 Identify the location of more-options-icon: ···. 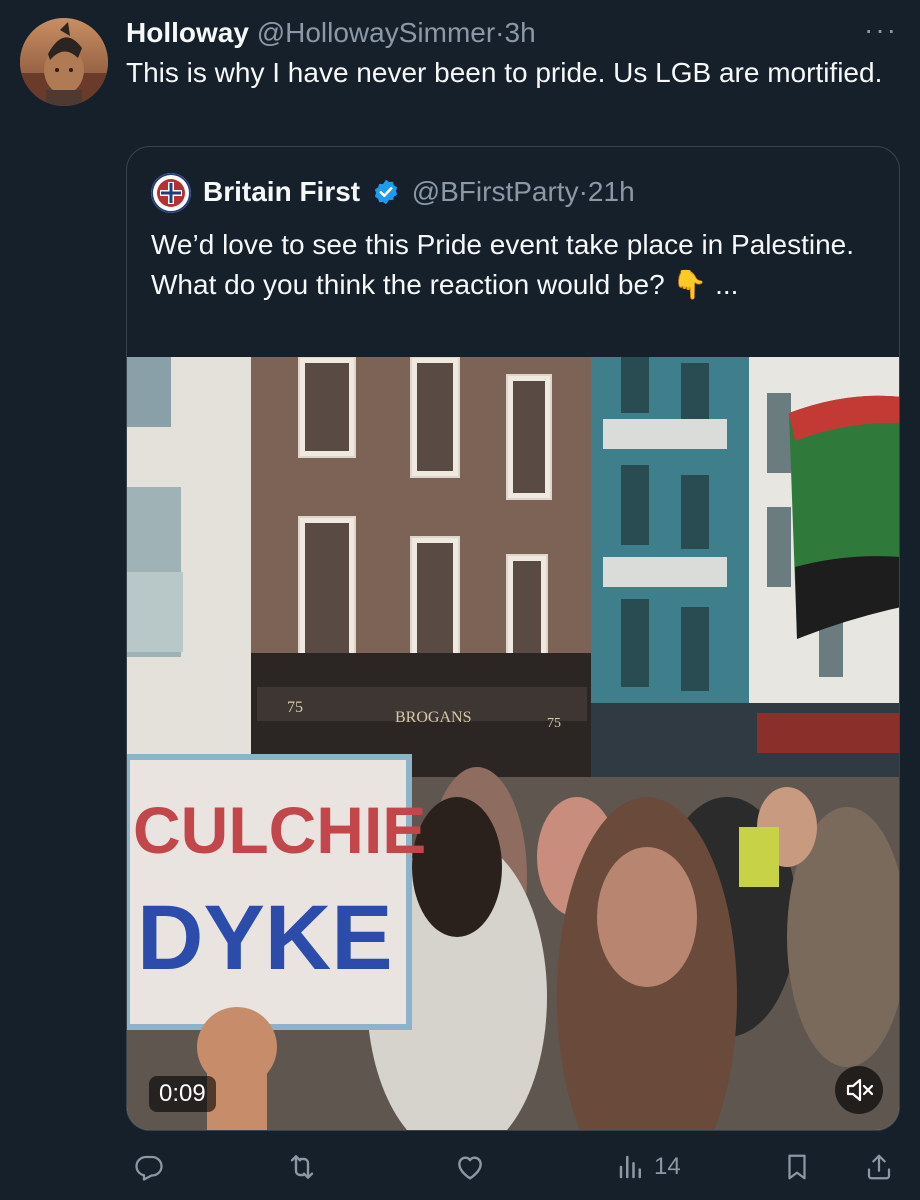
(881, 30).